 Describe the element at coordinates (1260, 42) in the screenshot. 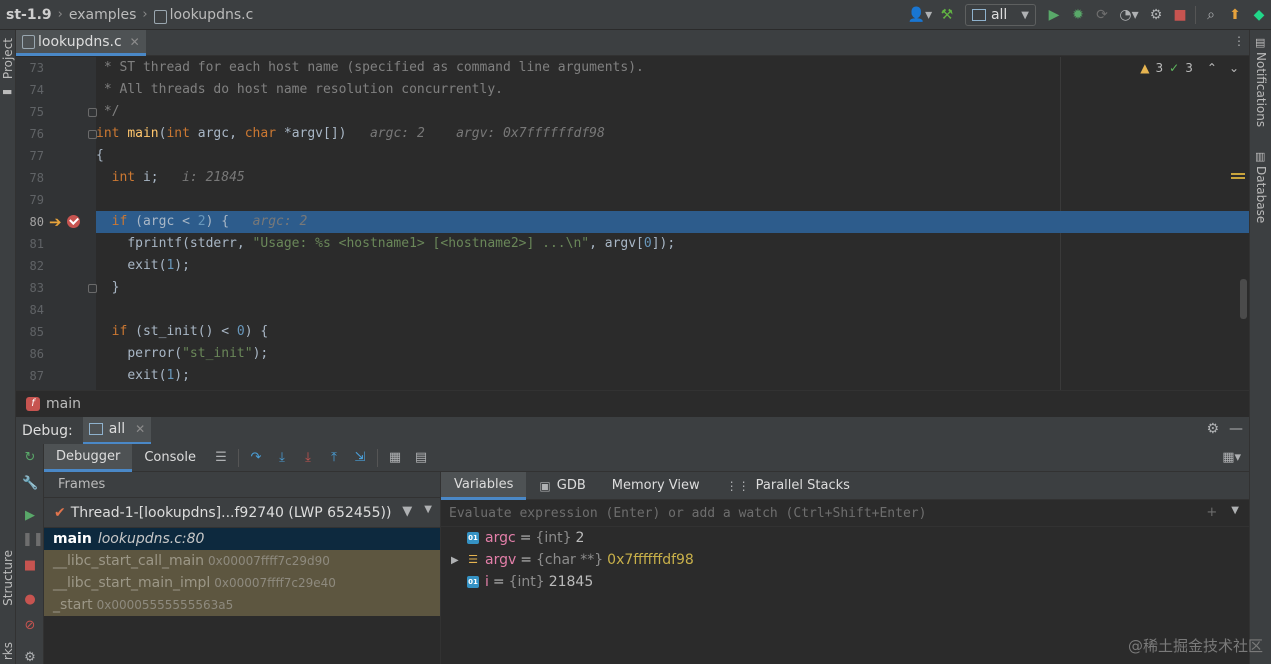

I see `bell-icon: ▤` at that location.